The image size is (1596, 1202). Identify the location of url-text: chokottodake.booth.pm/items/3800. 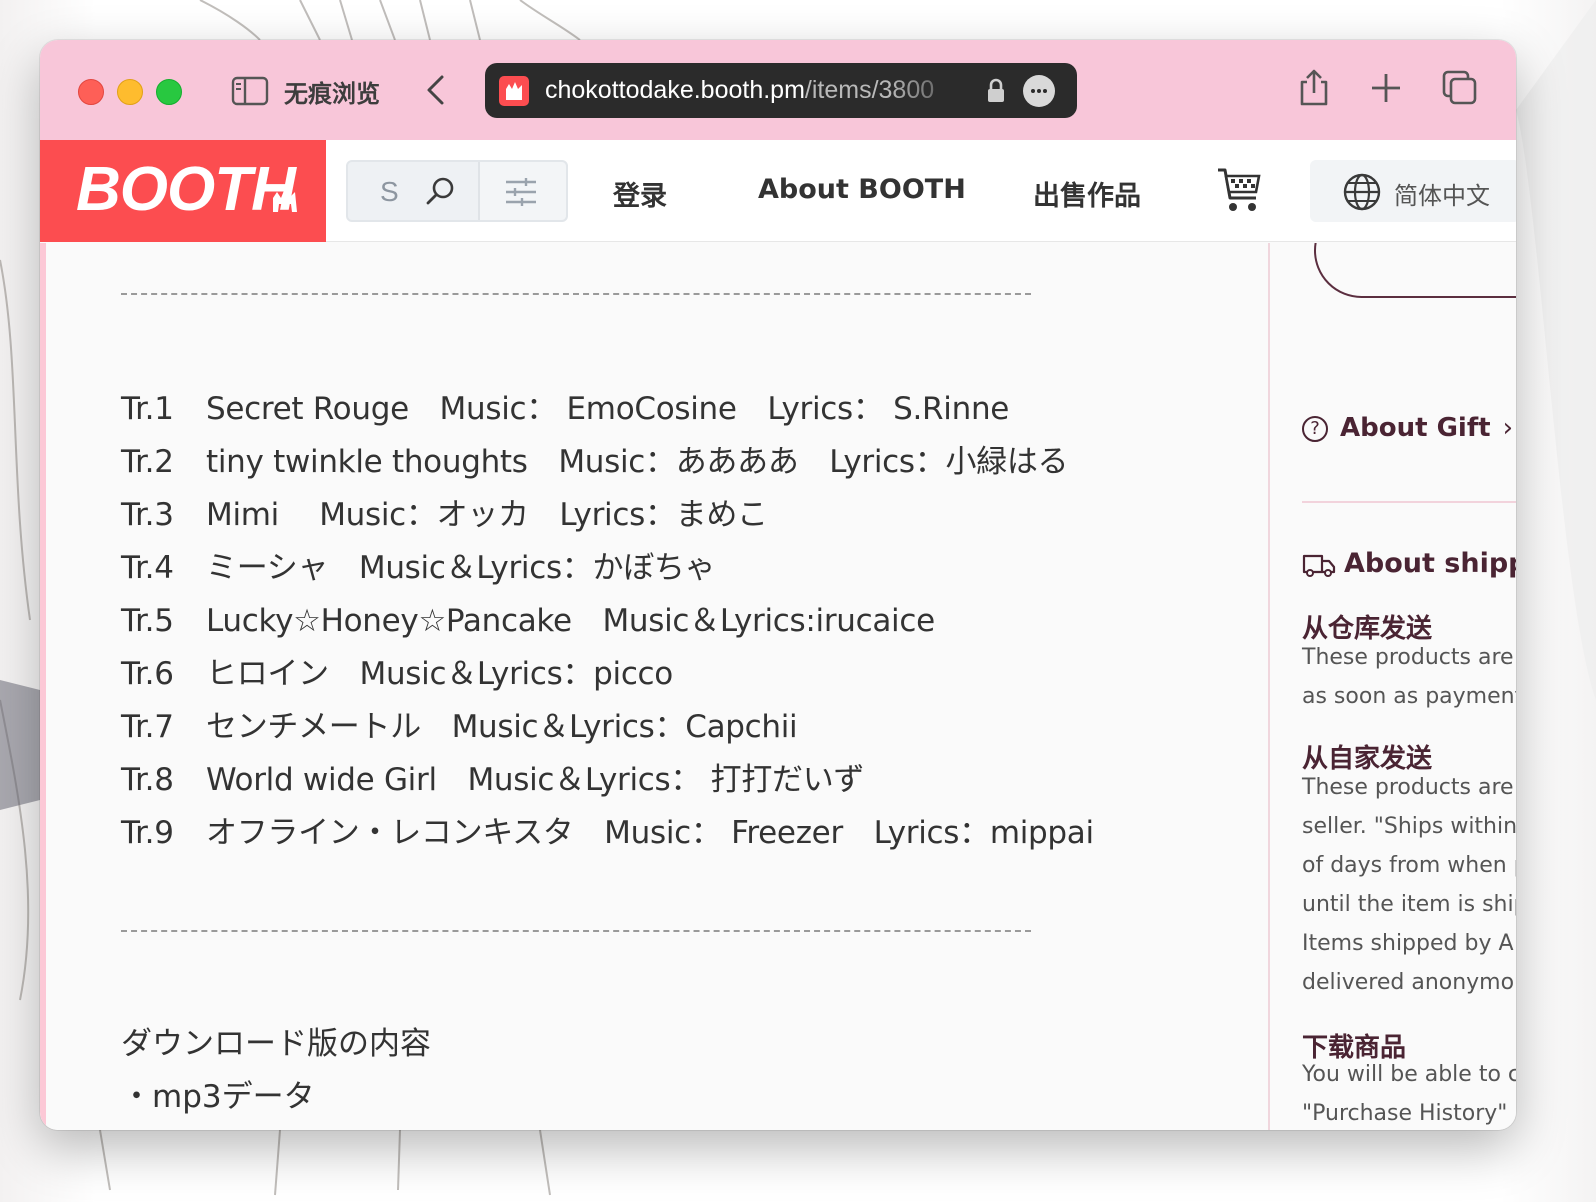
(740, 90).